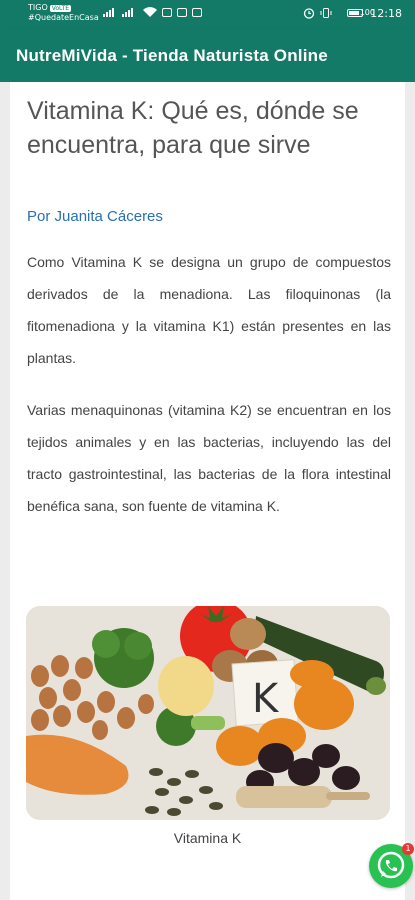 The height and width of the screenshot is (900, 415). I want to click on carrier-info: TIGO VoLTE #QuedateEnCasa, so click(63, 12).